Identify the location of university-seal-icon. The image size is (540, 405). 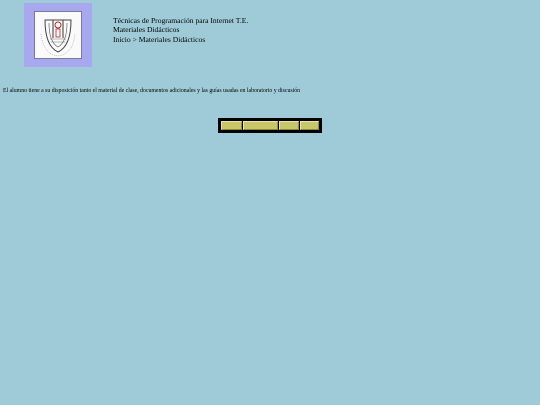
(58, 35).